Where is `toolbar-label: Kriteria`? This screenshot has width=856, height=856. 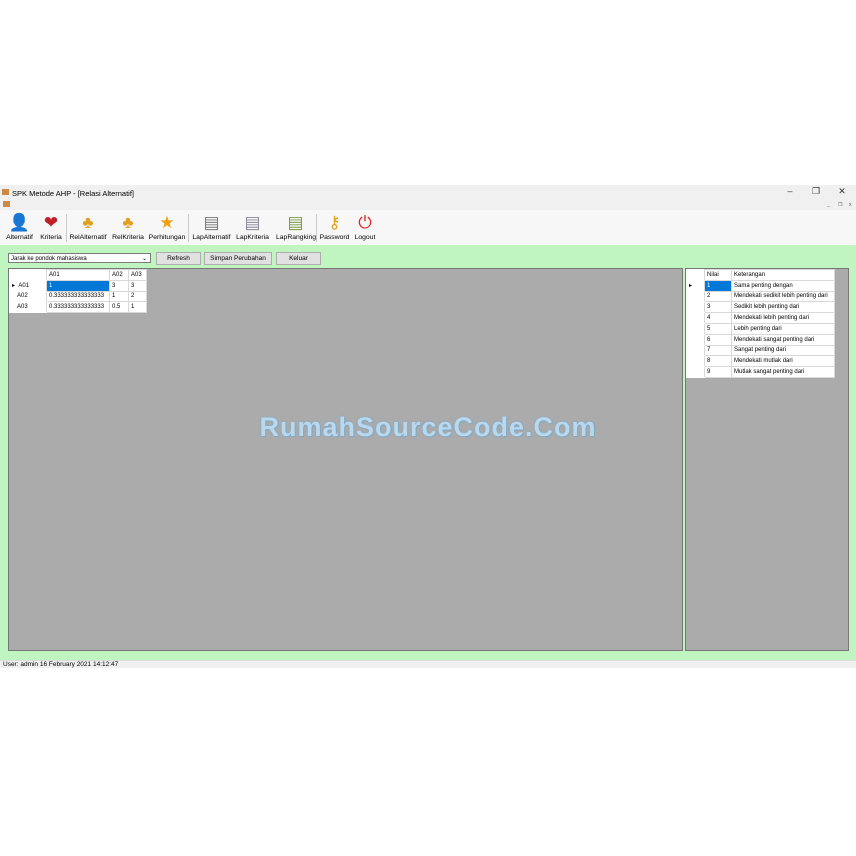 toolbar-label: Kriteria is located at coordinates (51, 237).